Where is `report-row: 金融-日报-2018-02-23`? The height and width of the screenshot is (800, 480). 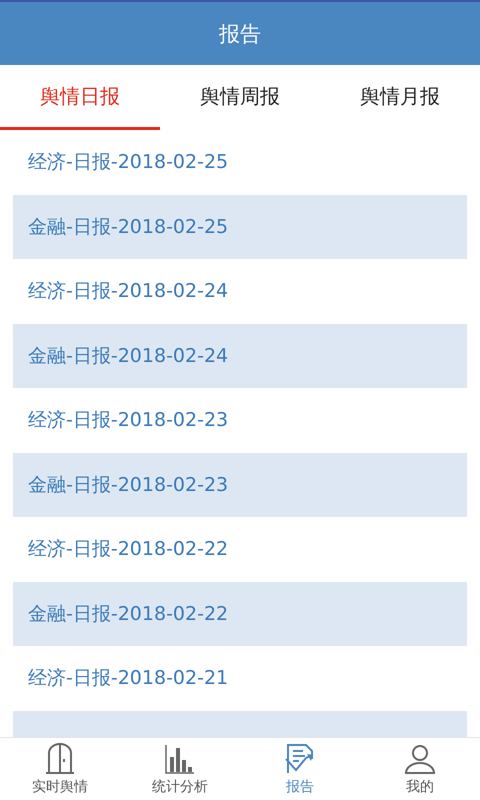 report-row: 金融-日报-2018-02-23 is located at coordinates (240, 484).